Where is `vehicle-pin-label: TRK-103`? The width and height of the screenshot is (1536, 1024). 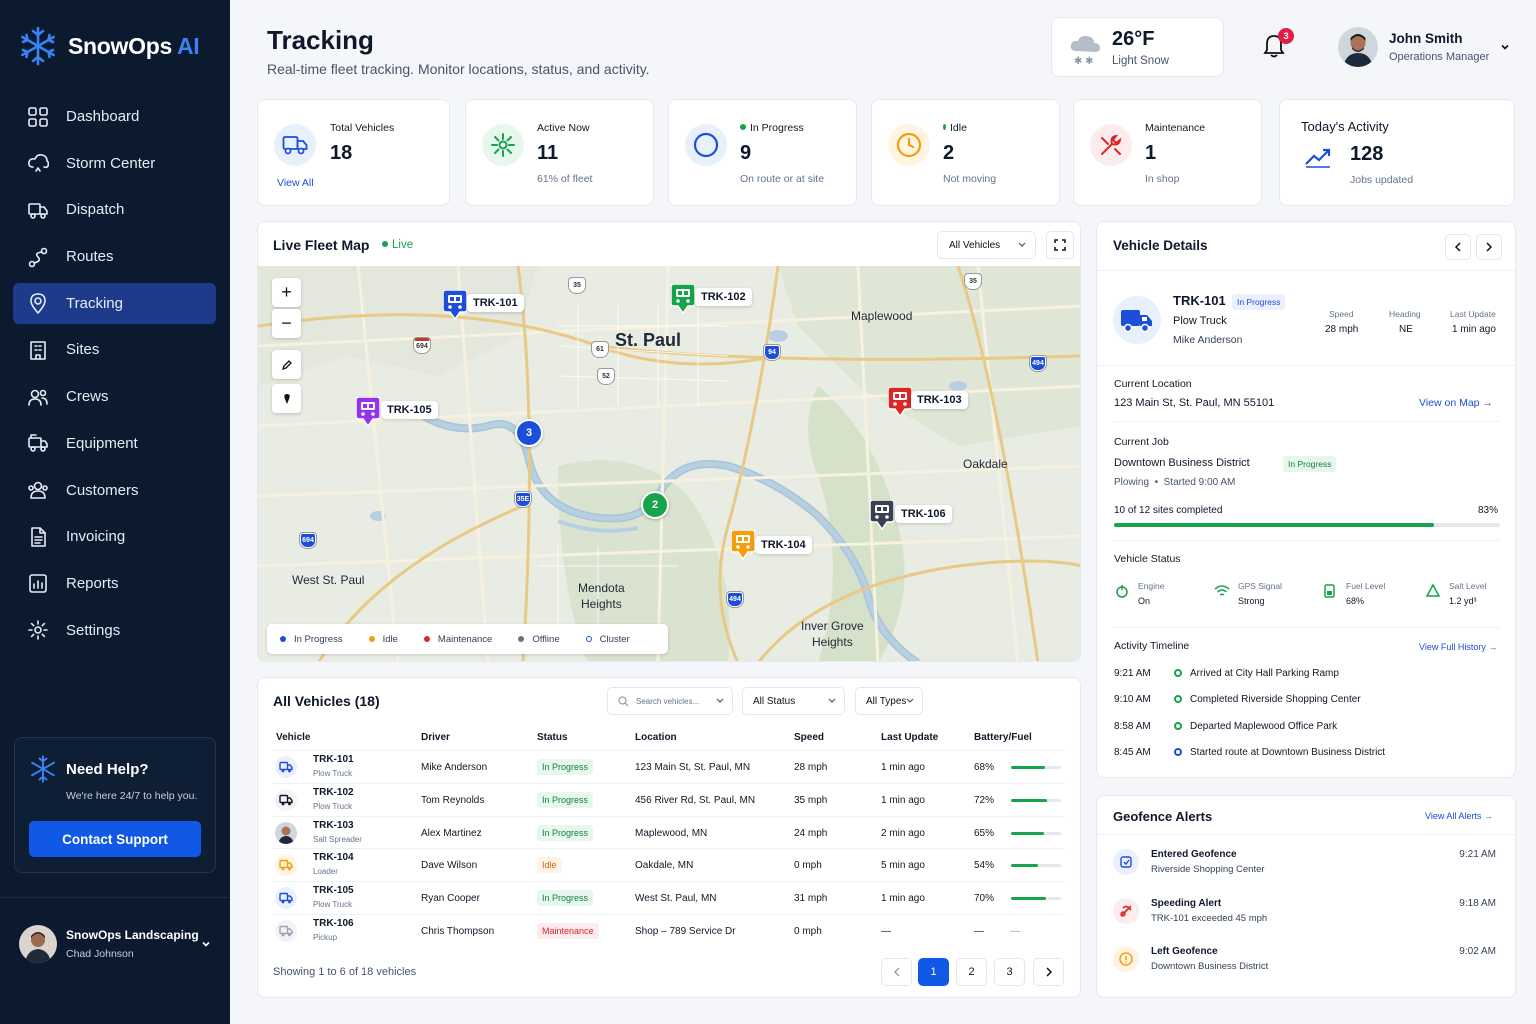 vehicle-pin-label: TRK-103 is located at coordinates (939, 400).